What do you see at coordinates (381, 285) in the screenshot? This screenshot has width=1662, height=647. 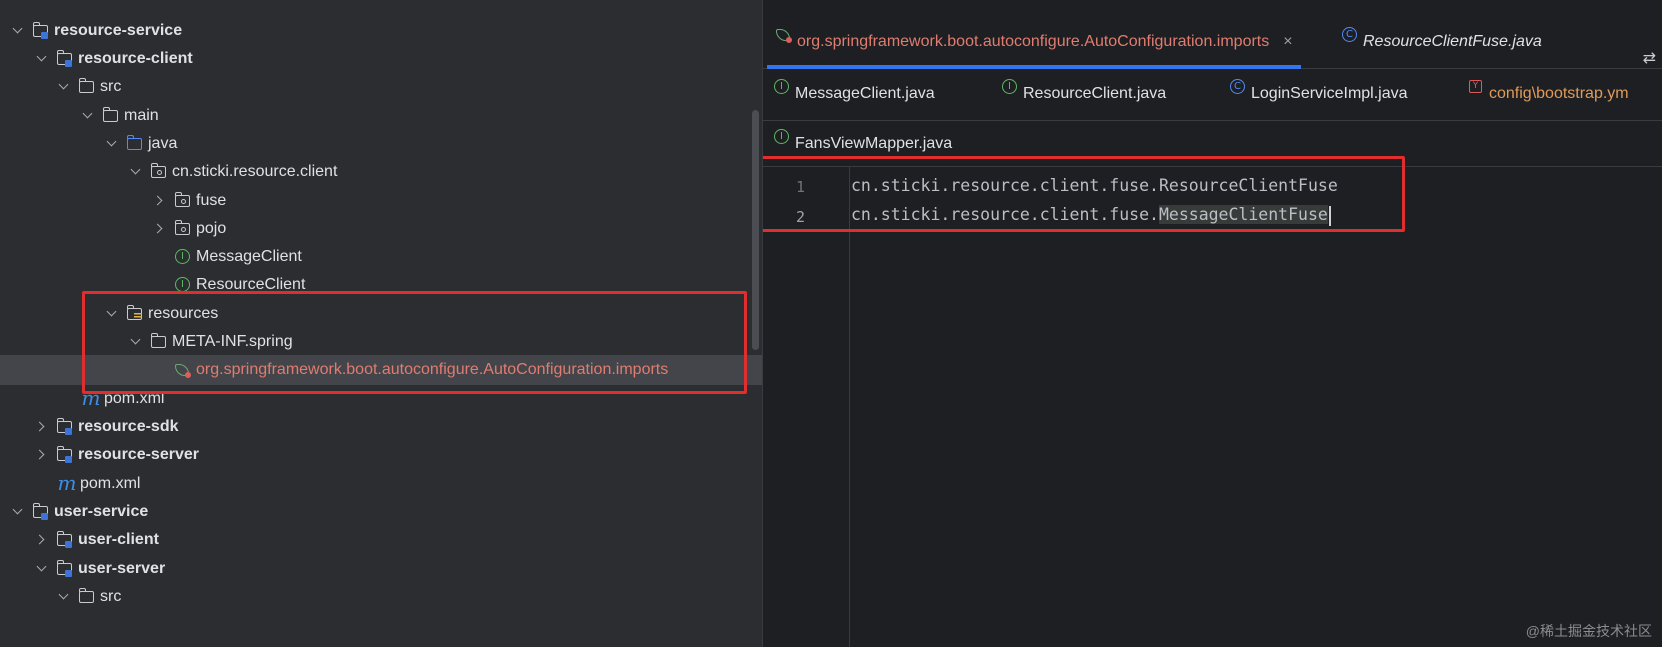 I see `tree-item-resourceclient: ResourceClient` at bounding box center [381, 285].